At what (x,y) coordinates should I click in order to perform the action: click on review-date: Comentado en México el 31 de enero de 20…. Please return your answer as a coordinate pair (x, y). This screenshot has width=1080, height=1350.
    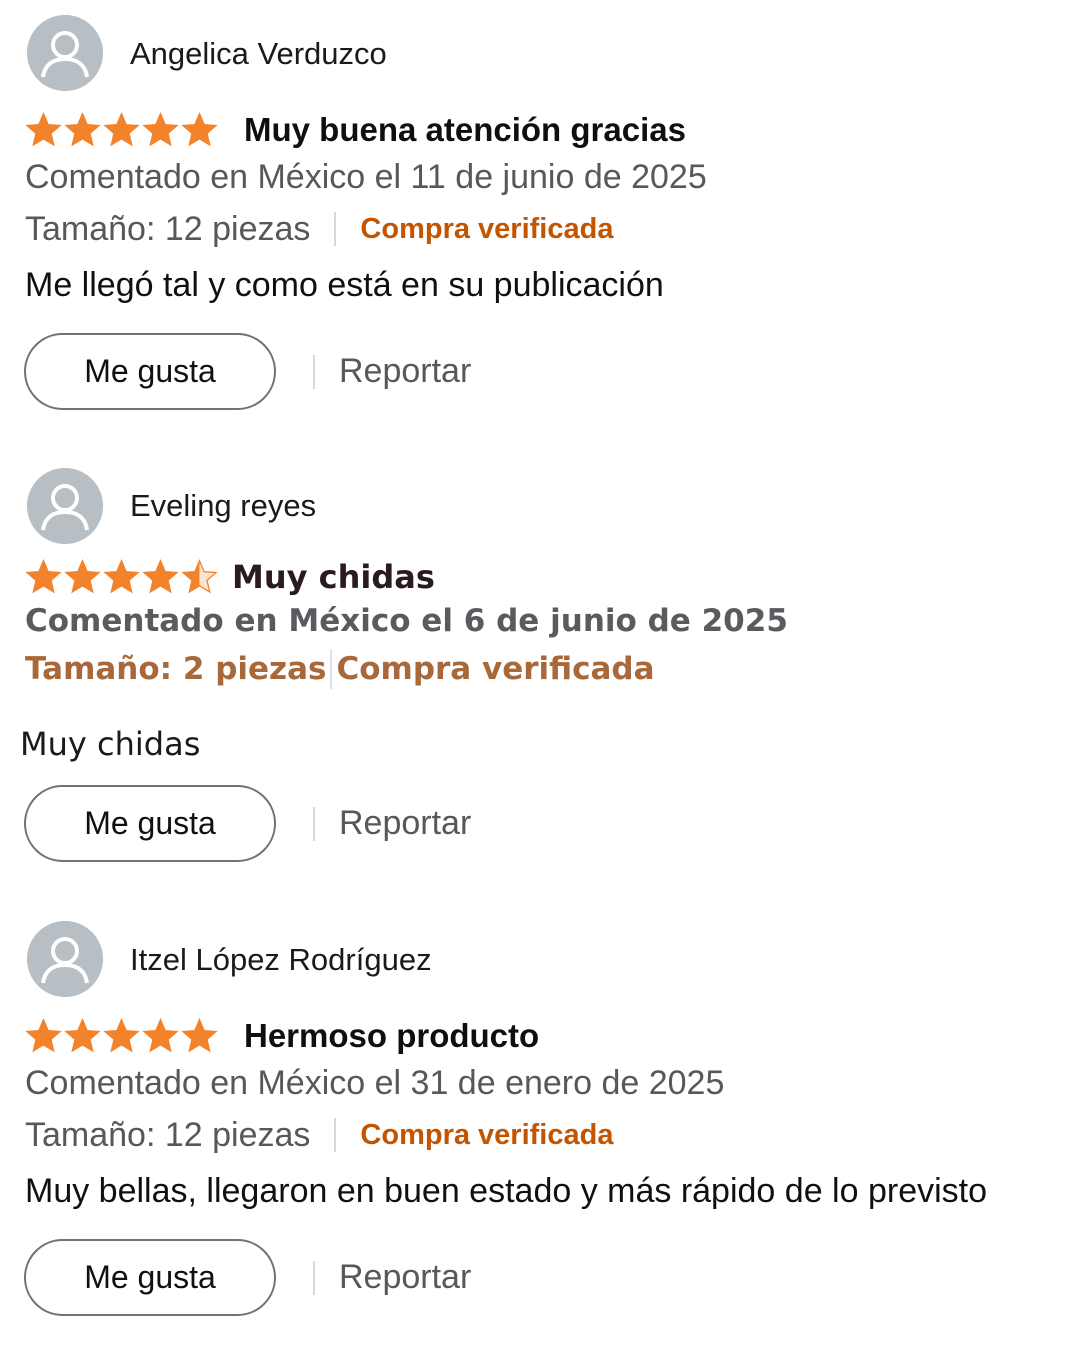
    Looking at the image, I should click on (375, 1083).